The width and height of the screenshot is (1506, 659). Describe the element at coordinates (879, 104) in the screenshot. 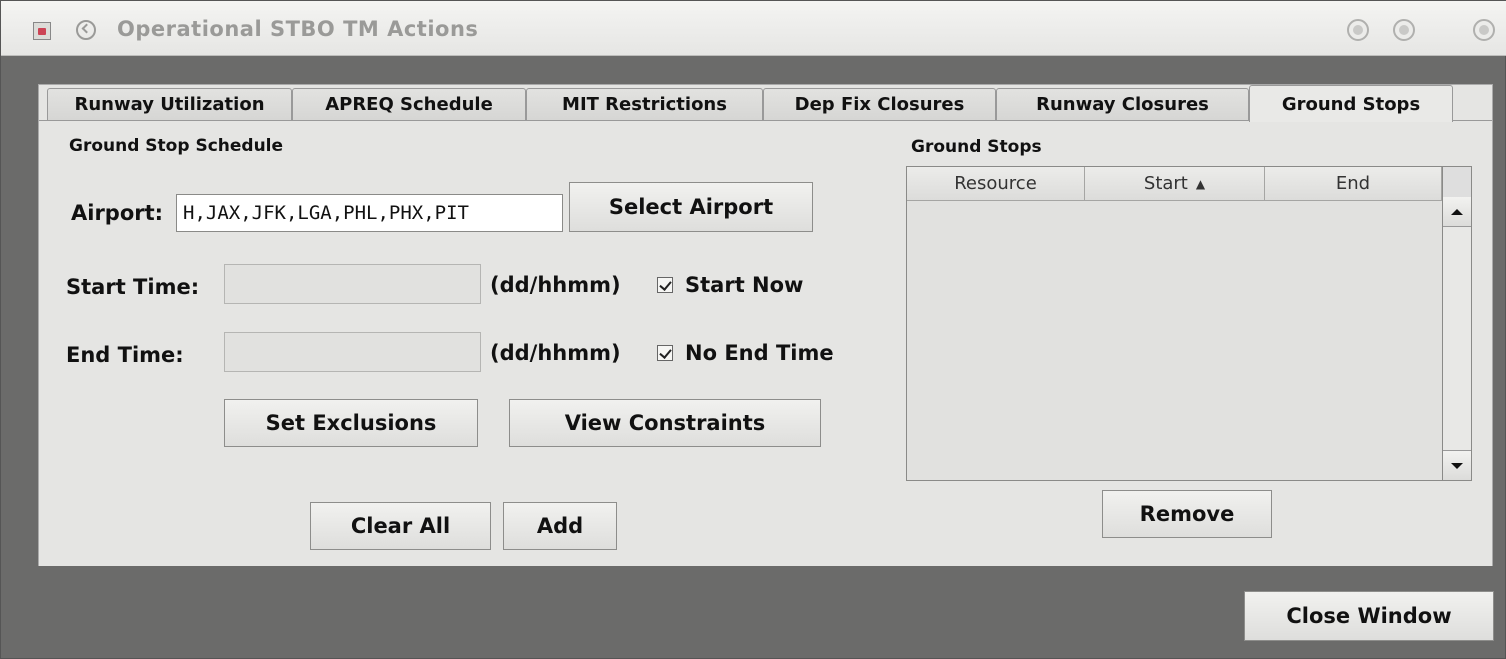

I see `tab-dep-fix-closures: Dep Fix Closures` at that location.